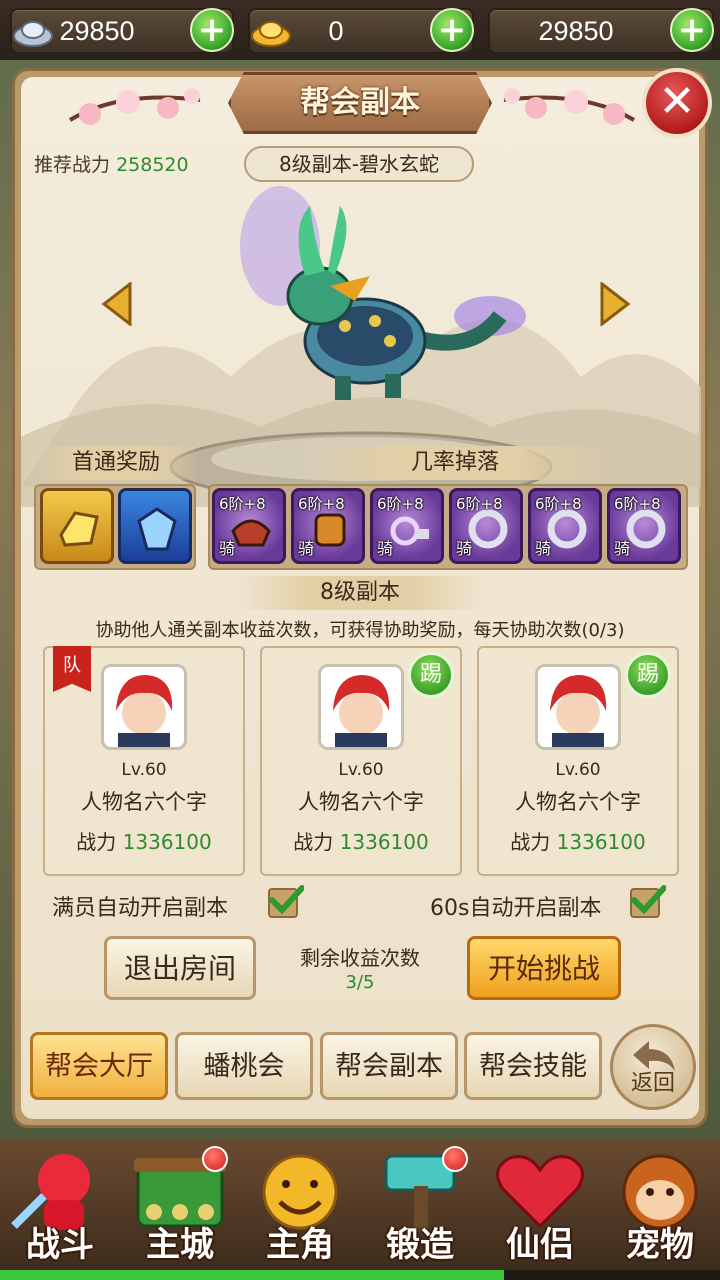 This screenshot has width=720, height=1280. What do you see at coordinates (614, 304) in the screenshot?
I see `next-stage-arrow-icon` at bounding box center [614, 304].